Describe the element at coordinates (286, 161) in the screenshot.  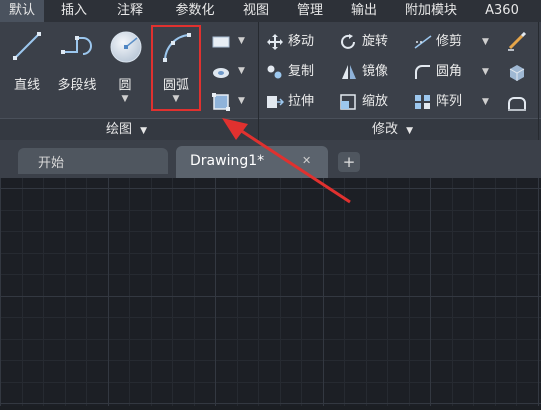
I see `pointer-arrow` at that location.